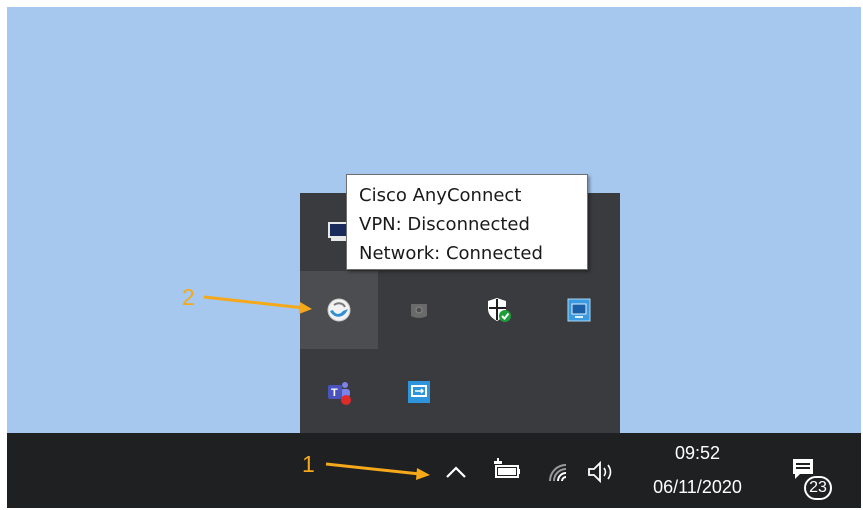  I want to click on wifi-icon, so click(559, 473).